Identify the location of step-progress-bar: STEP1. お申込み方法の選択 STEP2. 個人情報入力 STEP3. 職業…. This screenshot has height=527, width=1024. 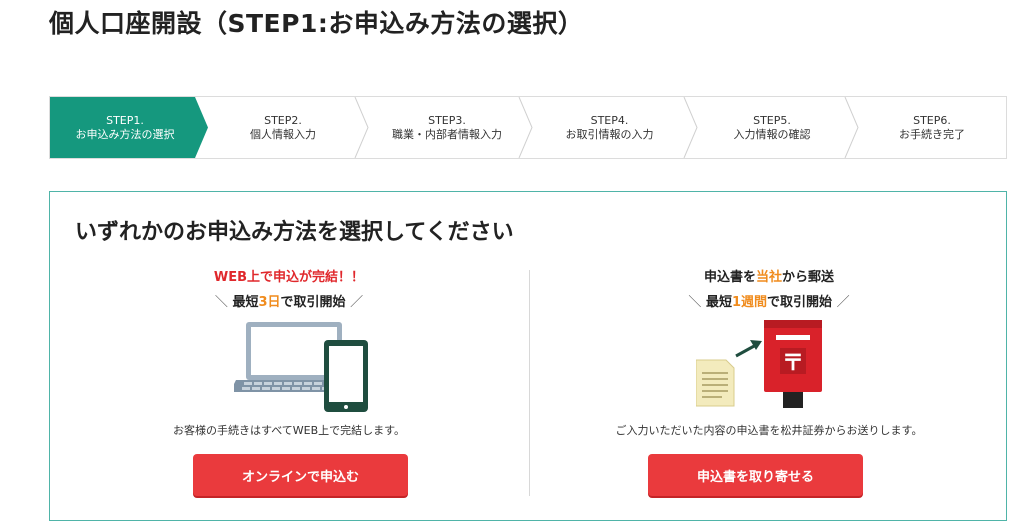
(528, 127).